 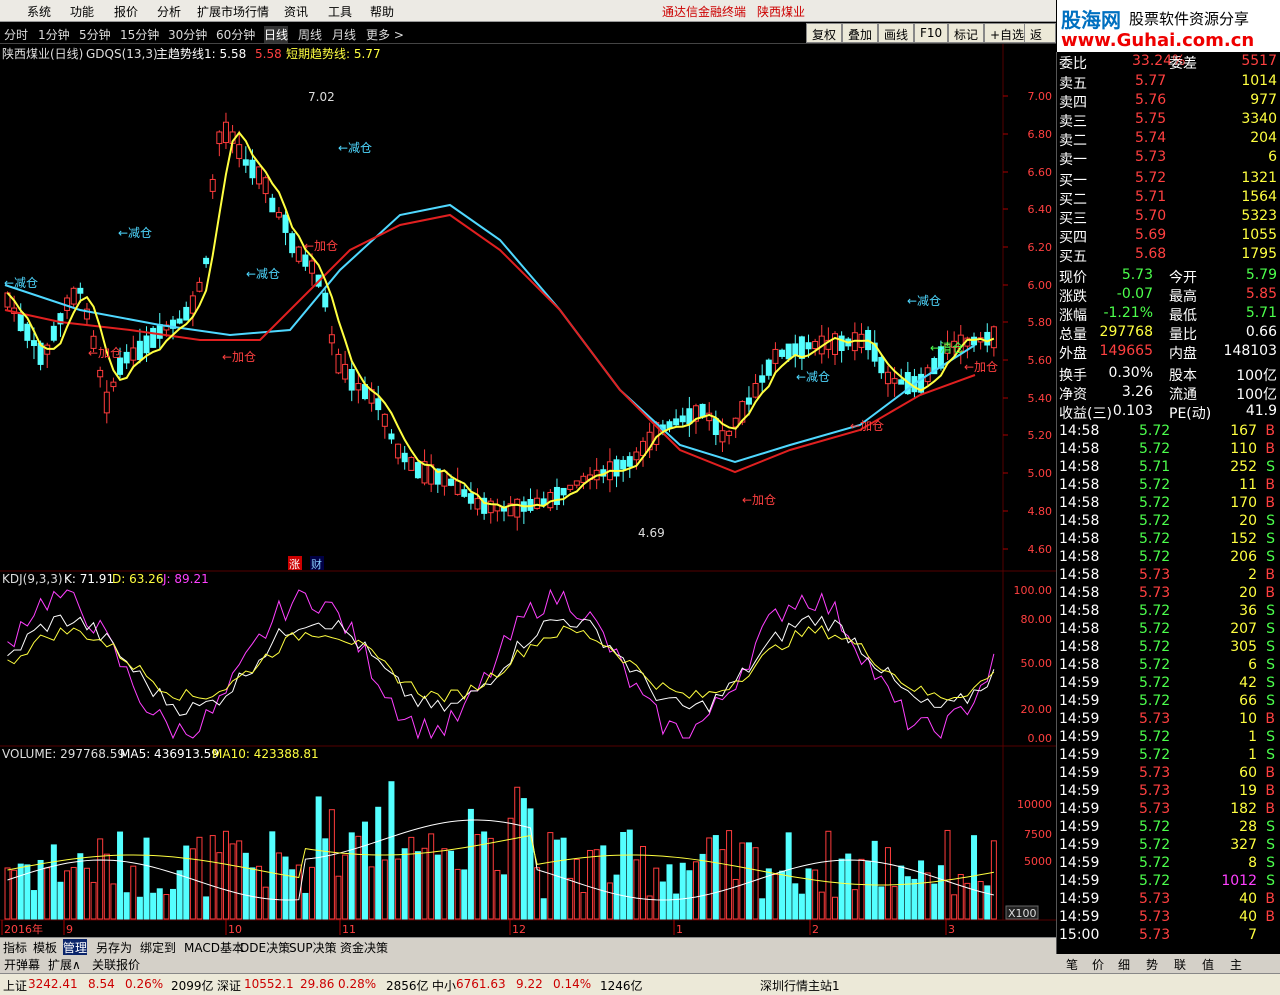 I want to click on rtab-main: 主, so click(x=1236, y=964).